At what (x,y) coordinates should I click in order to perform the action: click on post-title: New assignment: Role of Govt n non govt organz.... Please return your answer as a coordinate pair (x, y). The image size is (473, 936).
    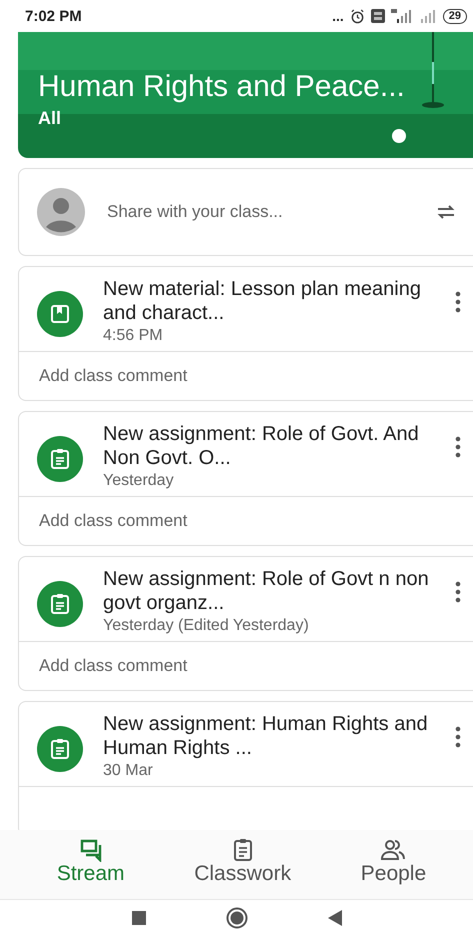
    Looking at the image, I should click on (269, 591).